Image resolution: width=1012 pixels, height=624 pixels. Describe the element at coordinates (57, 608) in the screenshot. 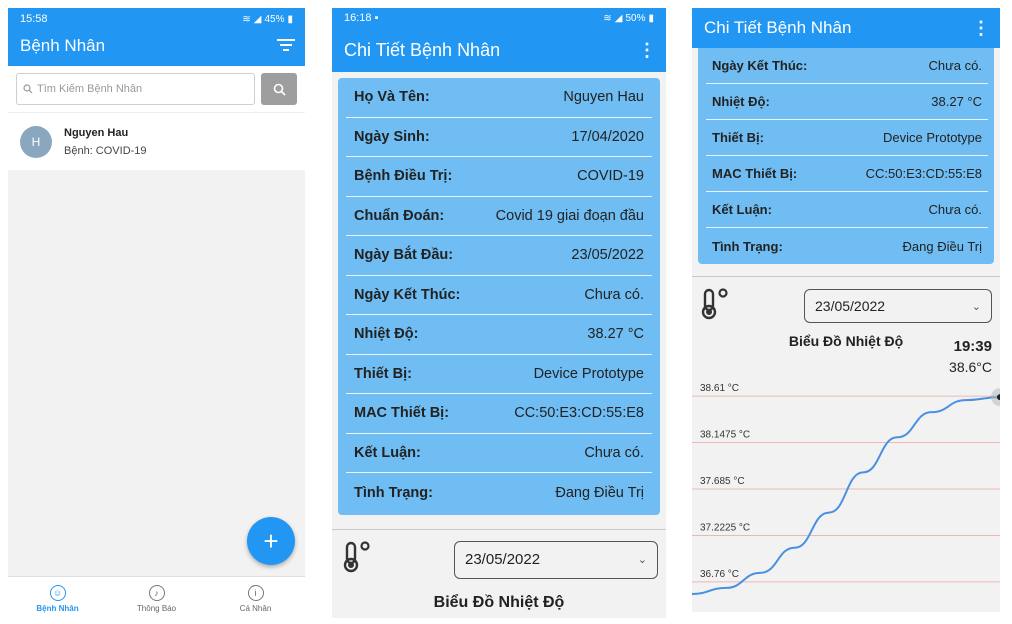

I see `nav-label: Bệnh Nhân` at that location.